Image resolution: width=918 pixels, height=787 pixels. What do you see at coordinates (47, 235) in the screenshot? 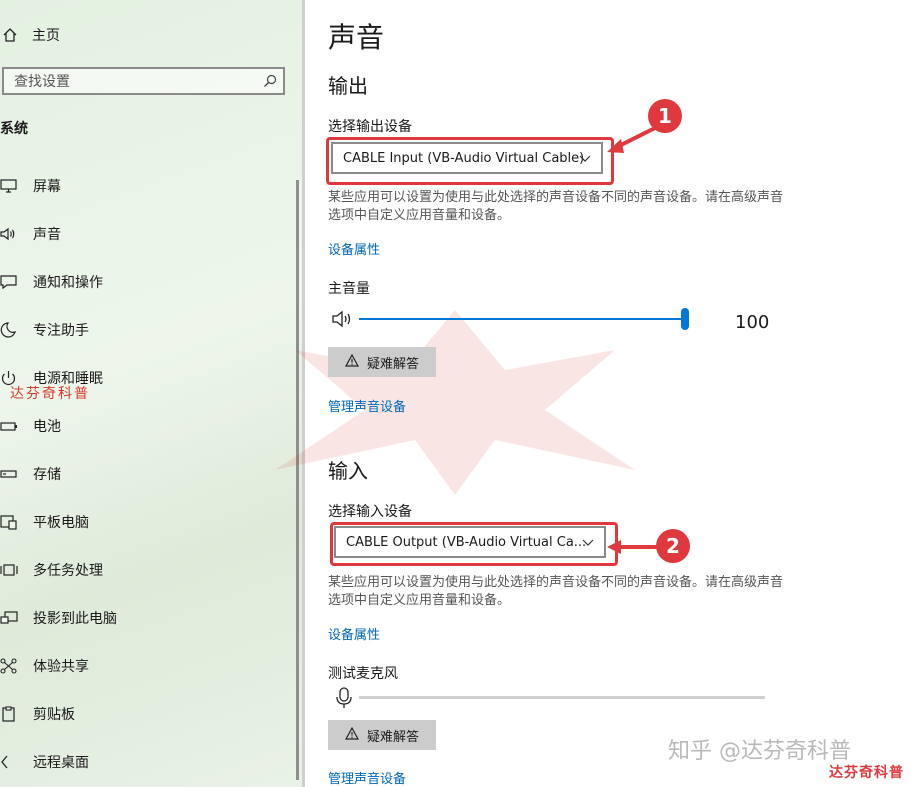
I see `sidebar-item-label: 声音` at bounding box center [47, 235].